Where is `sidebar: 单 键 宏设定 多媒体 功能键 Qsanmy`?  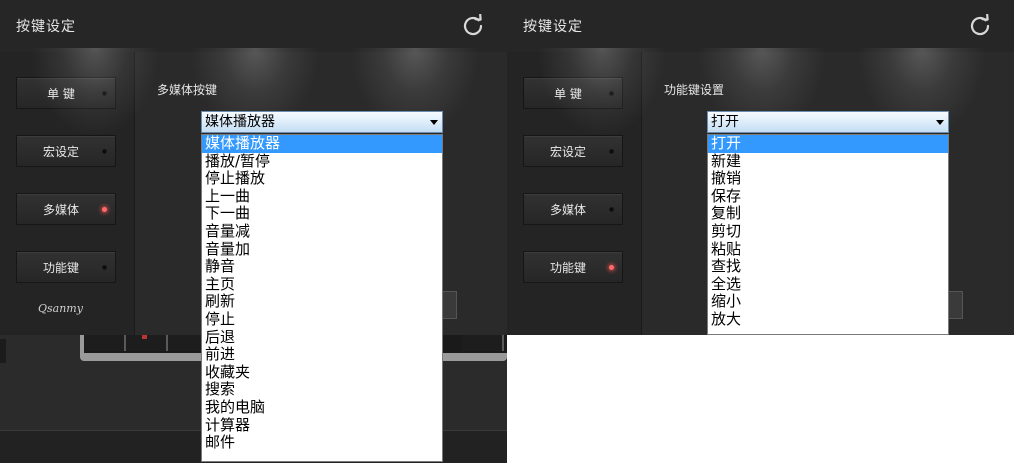
sidebar: 单 键 宏设定 多媒体 功能键 Qsanmy is located at coordinates (67, 193).